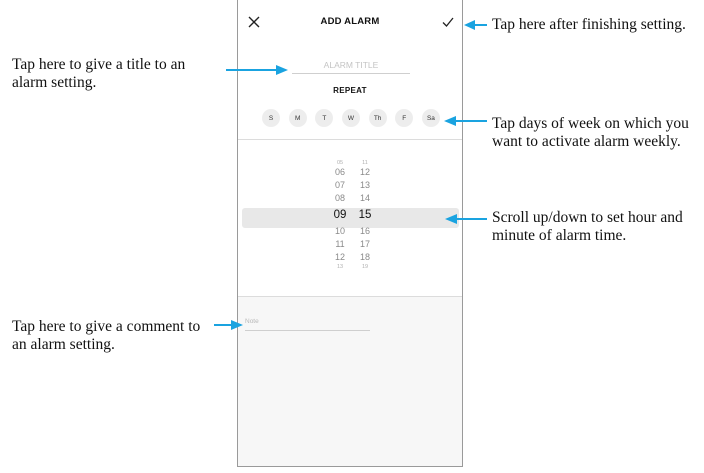 Image resolution: width=704 pixels, height=473 pixels. I want to click on minute-value: 19, so click(365, 267).